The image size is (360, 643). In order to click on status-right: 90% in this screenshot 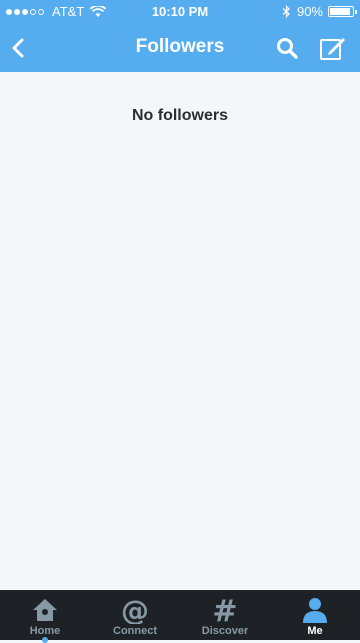, I will do `click(319, 11)`.